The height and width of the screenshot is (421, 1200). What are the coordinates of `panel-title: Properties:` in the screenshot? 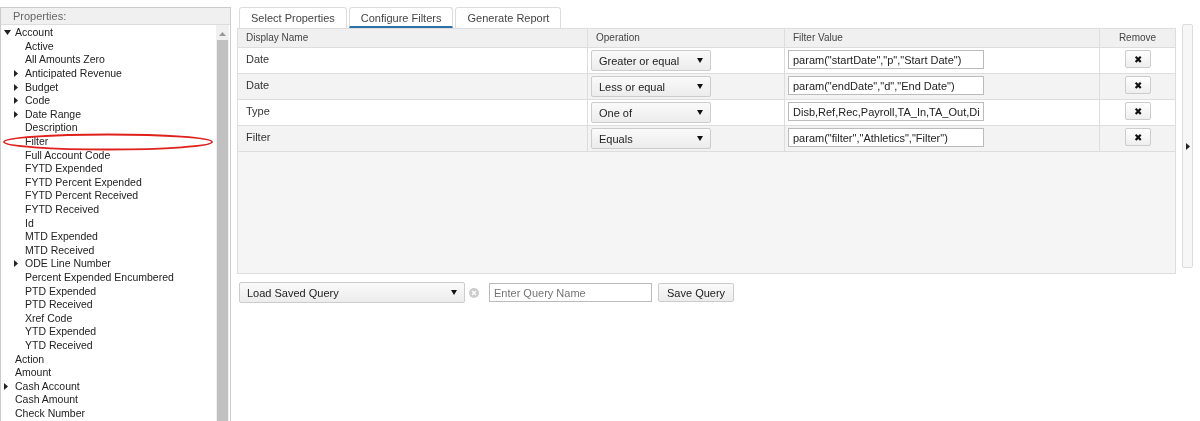 It's located at (40, 16).